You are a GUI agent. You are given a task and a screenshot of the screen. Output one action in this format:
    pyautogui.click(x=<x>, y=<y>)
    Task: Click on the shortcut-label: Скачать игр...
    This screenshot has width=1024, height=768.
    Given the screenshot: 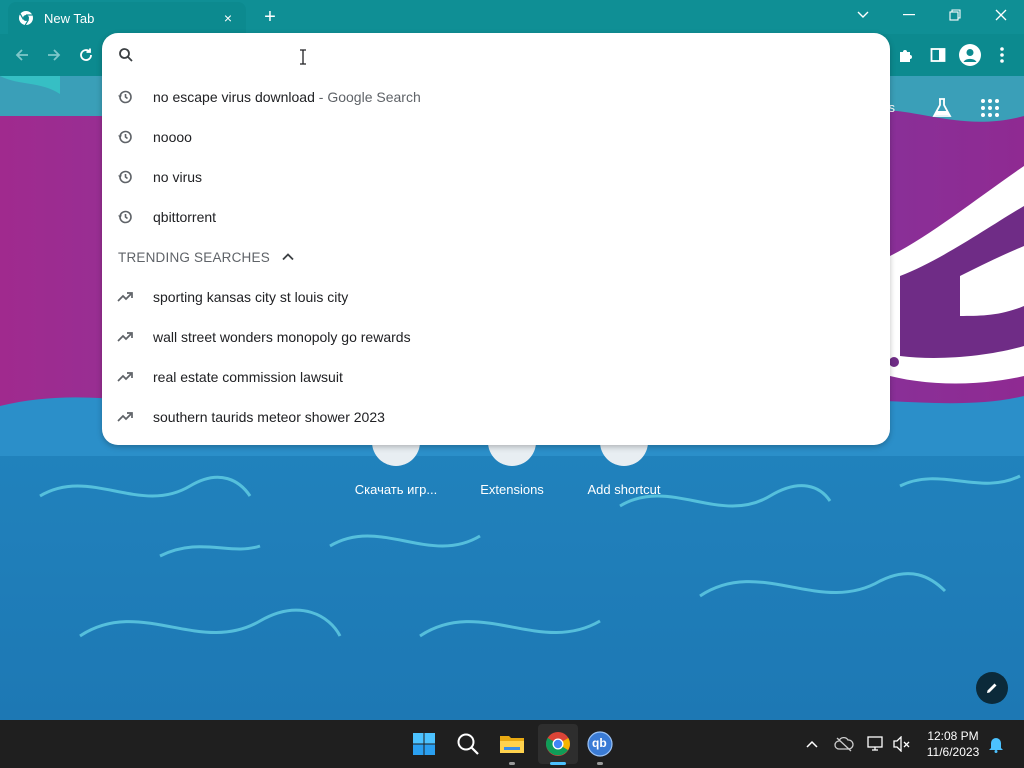 What is the action you would take?
    pyautogui.click(x=396, y=489)
    